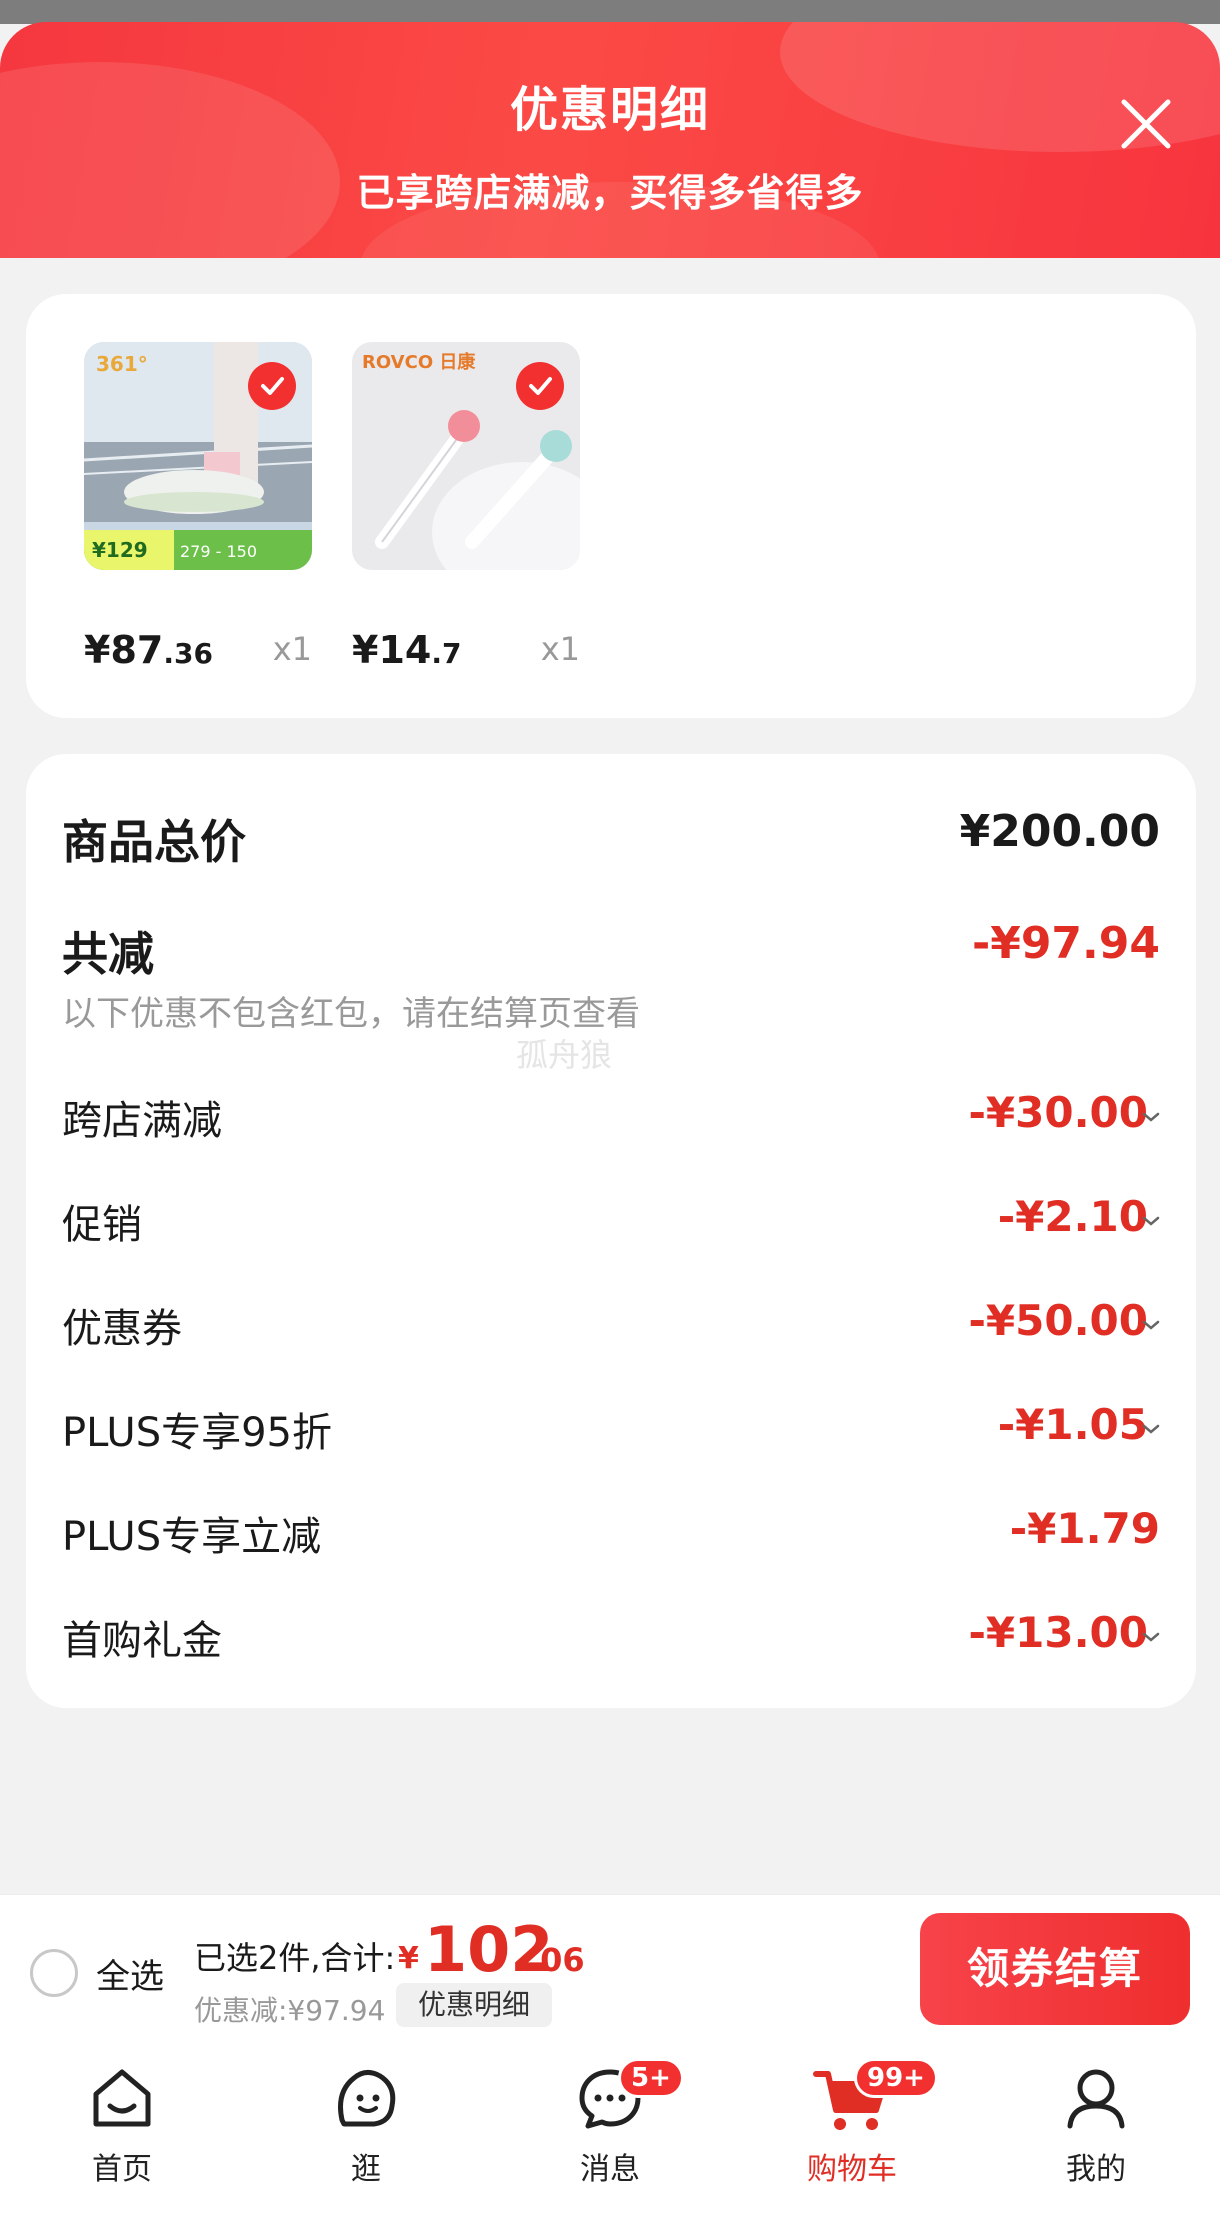 The width and height of the screenshot is (1220, 2224). Describe the element at coordinates (855, 2135) in the screenshot. I see `tab-cart: 购物车 99+` at that location.